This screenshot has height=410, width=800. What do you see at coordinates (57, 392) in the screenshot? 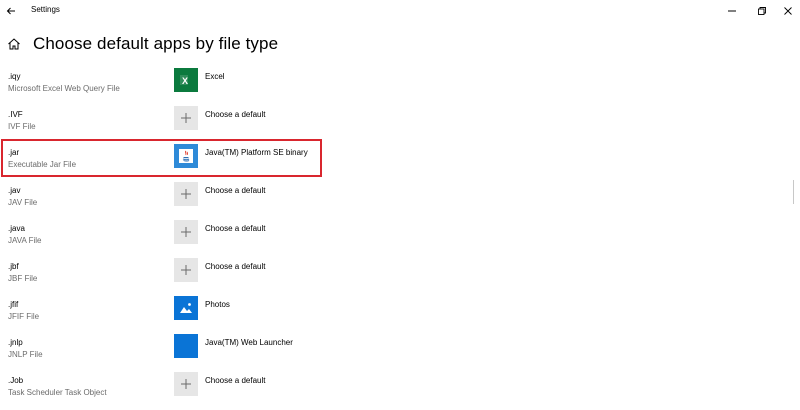
I see `file-description: Task Scheduler Task Object` at bounding box center [57, 392].